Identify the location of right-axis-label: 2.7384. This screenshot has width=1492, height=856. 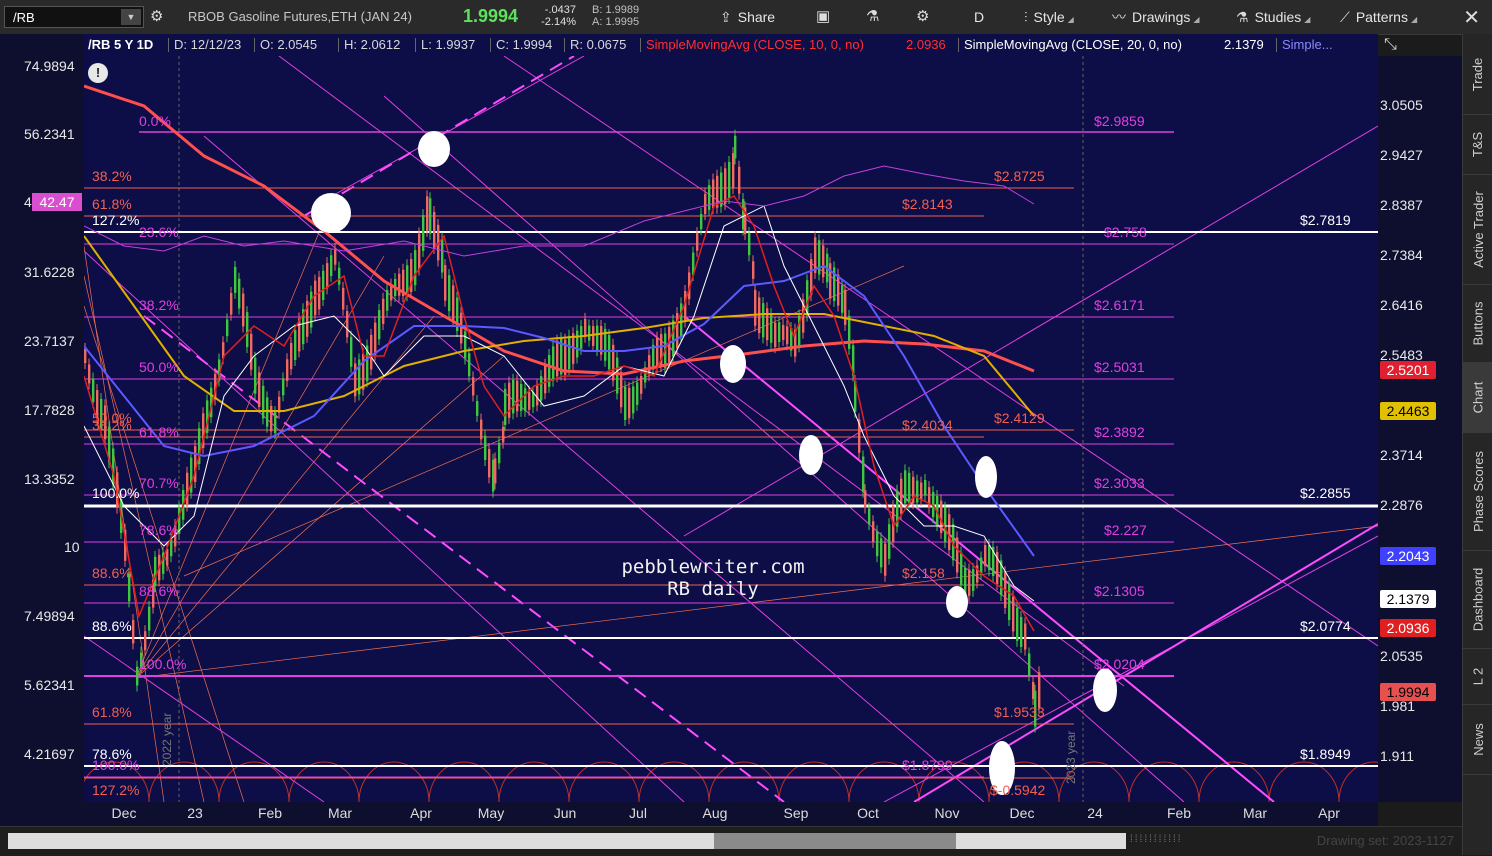
(1401, 255).